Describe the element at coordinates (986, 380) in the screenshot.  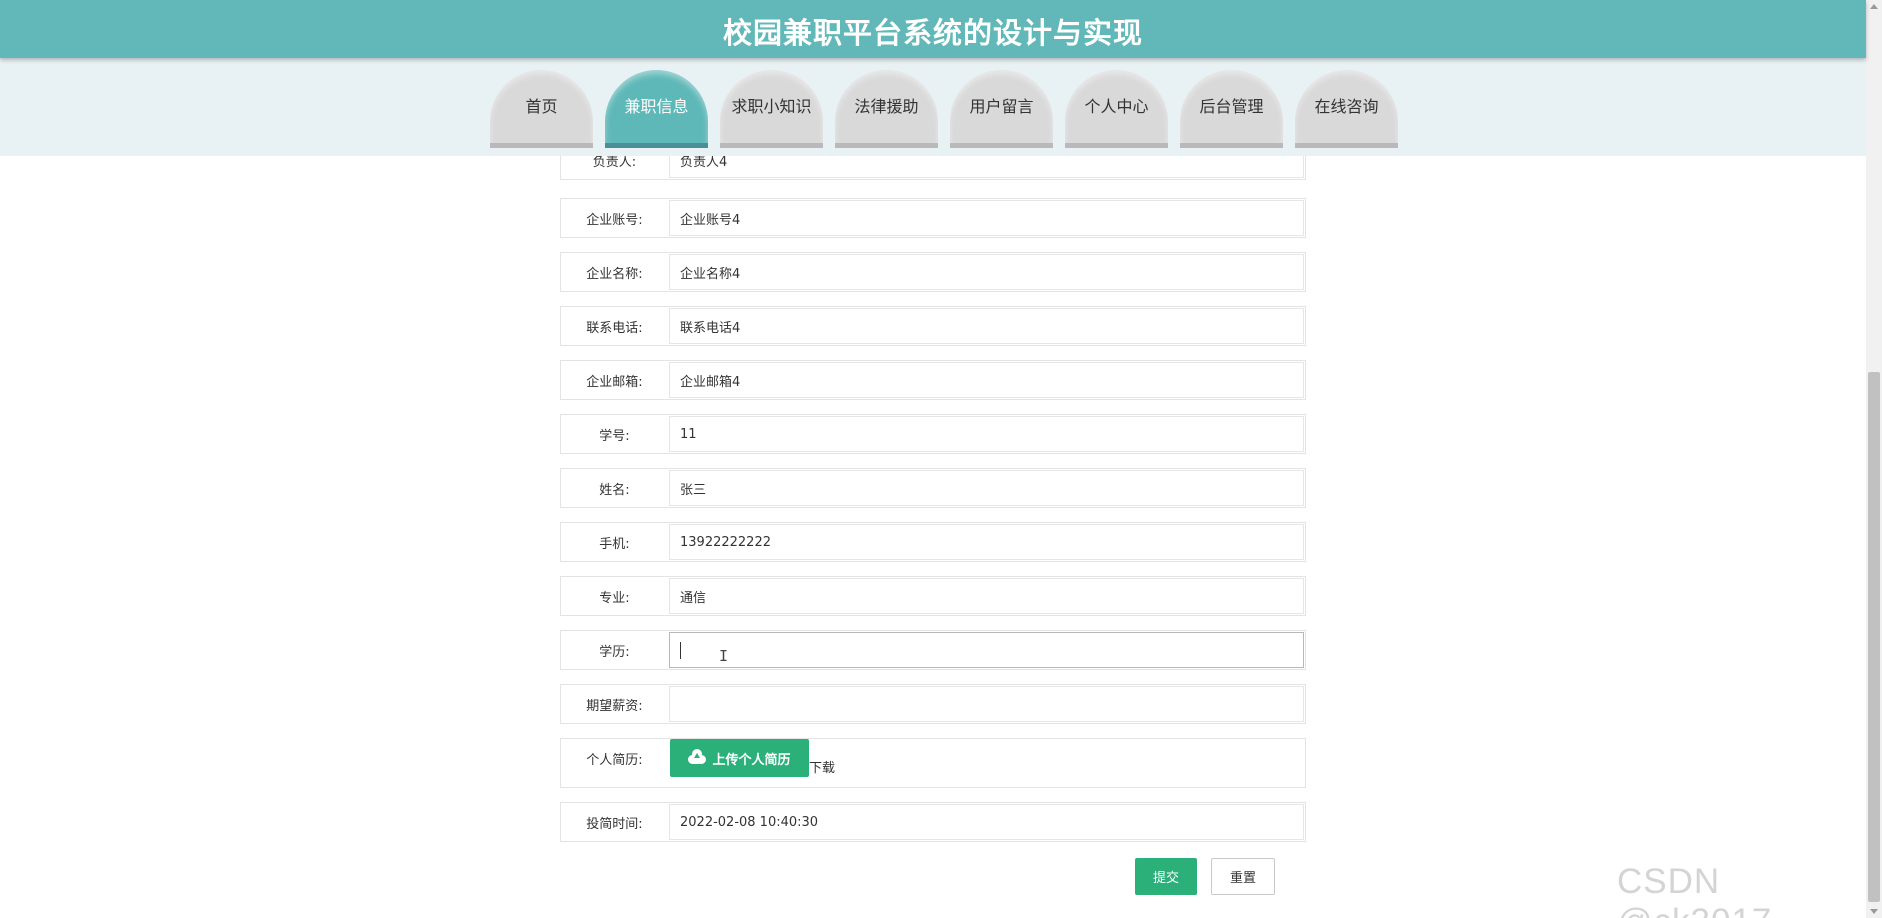
I see `company-email-input: 企业邮箱4` at that location.